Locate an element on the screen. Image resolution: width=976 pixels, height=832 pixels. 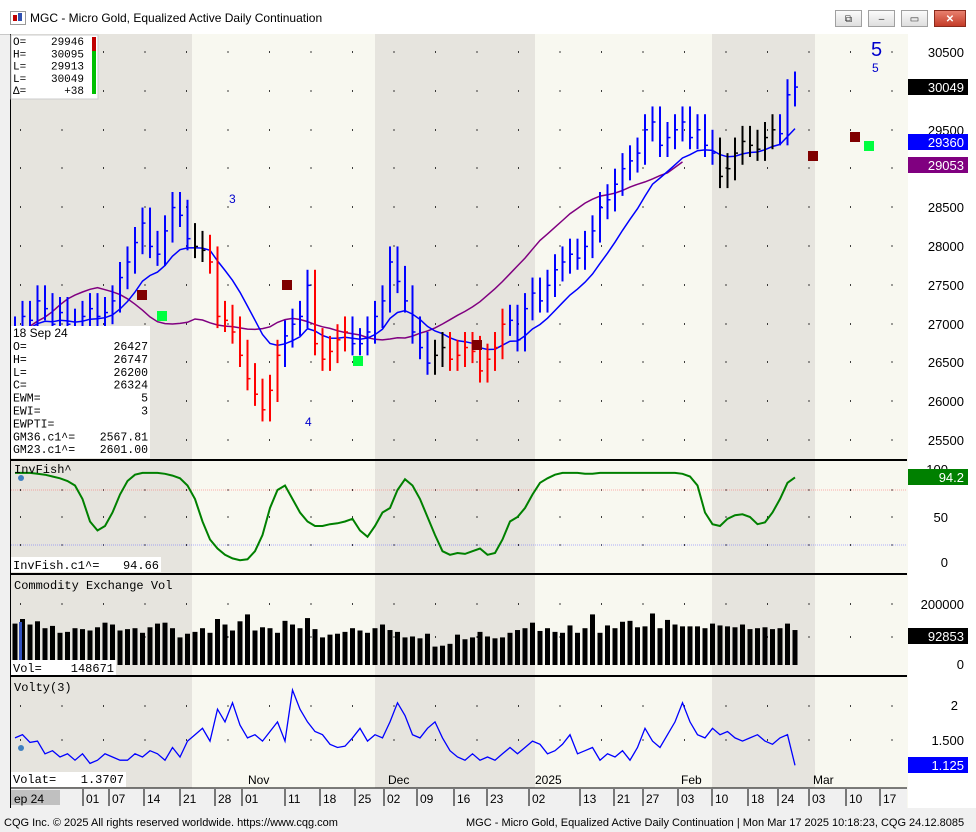
ohlc-box-bar-red is located at coordinates (94, 44).